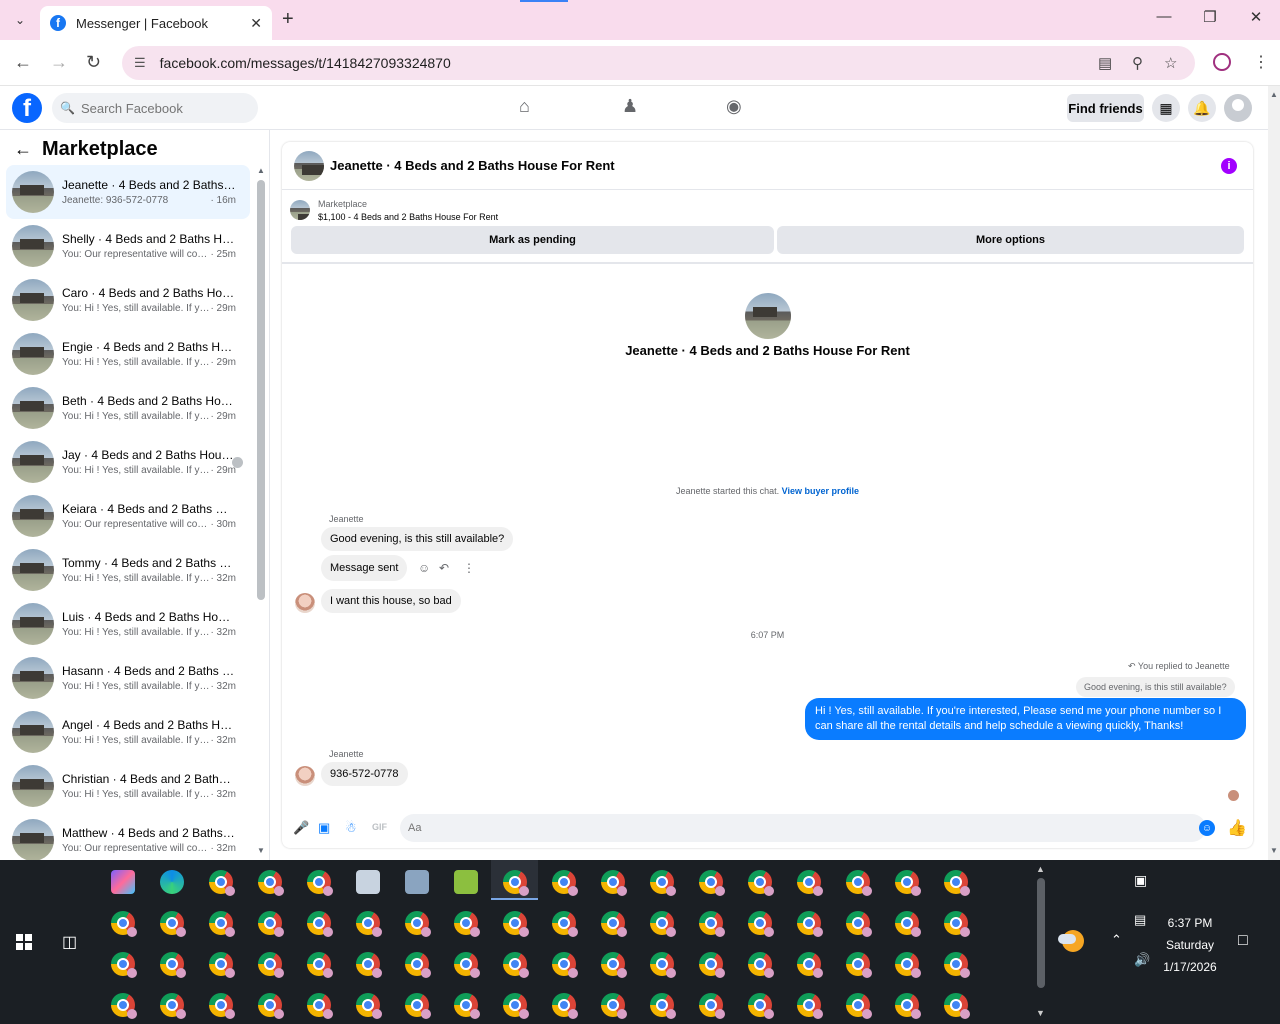 The height and width of the screenshot is (1024, 1280). I want to click on facebook-search: 🔍, so click(155, 108).